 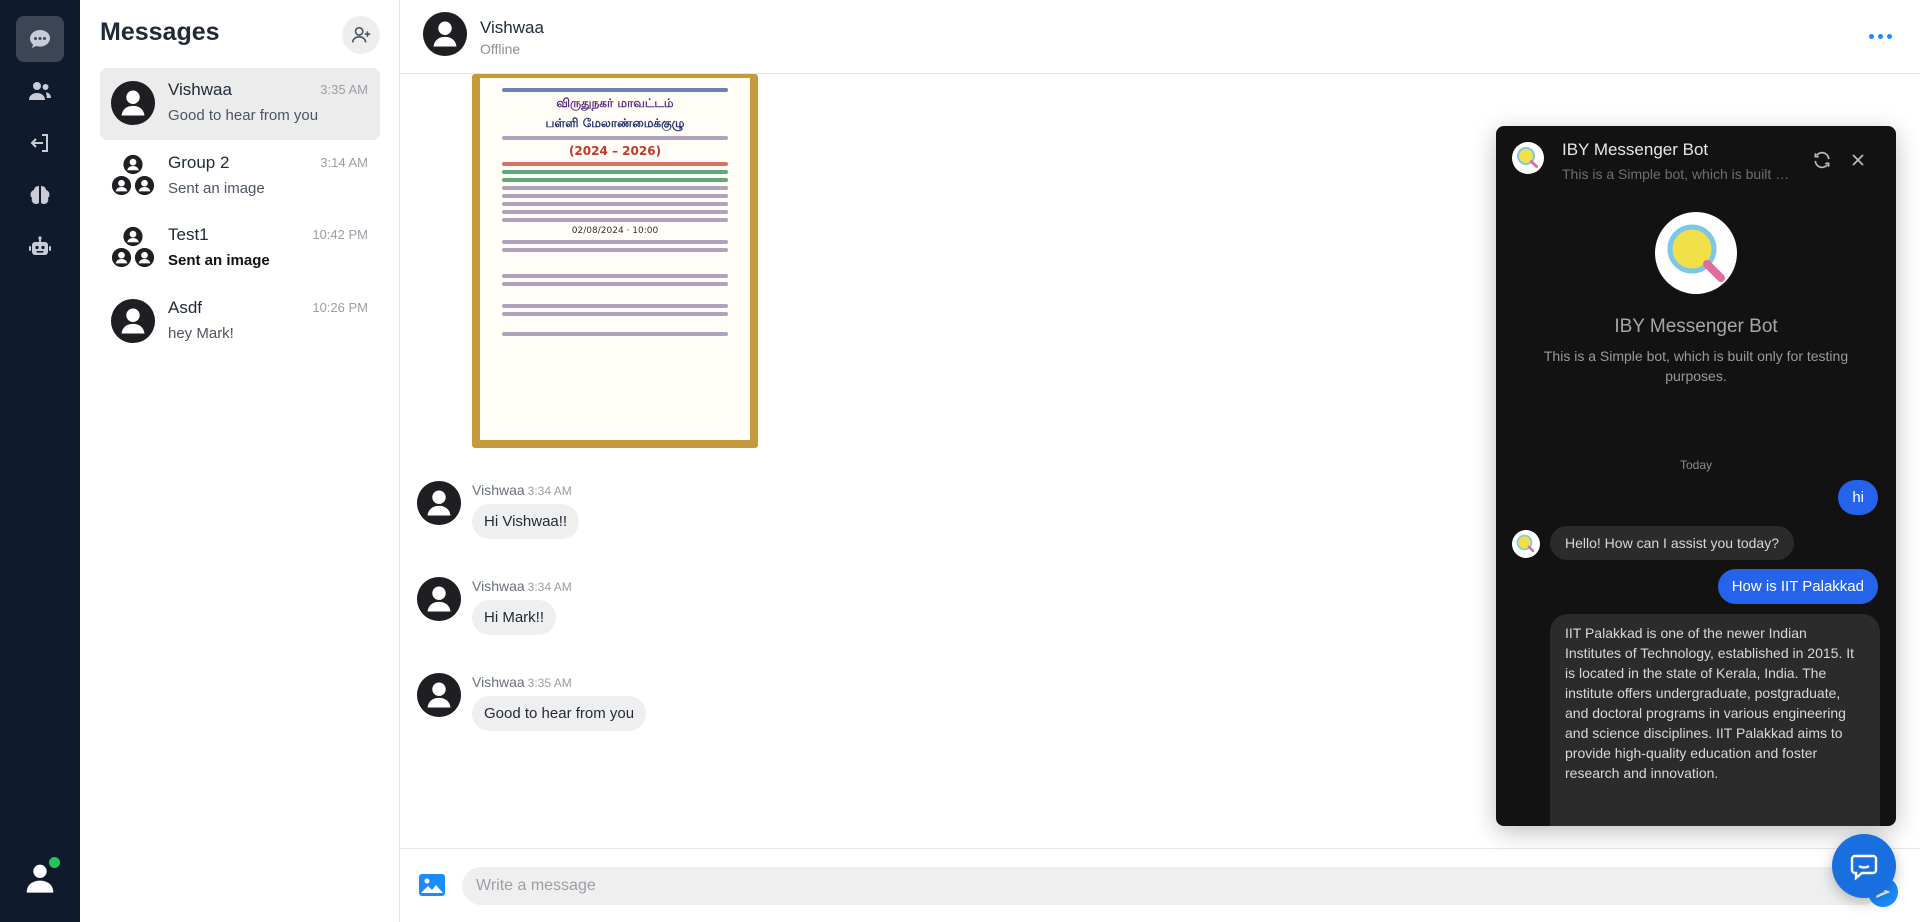 I want to click on conversation-last-message: Good to hear from you, so click(x=243, y=115).